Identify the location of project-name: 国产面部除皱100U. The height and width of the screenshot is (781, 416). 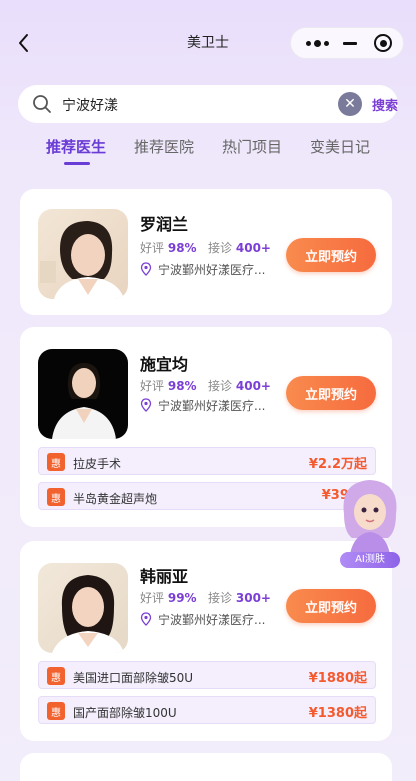
(125, 713).